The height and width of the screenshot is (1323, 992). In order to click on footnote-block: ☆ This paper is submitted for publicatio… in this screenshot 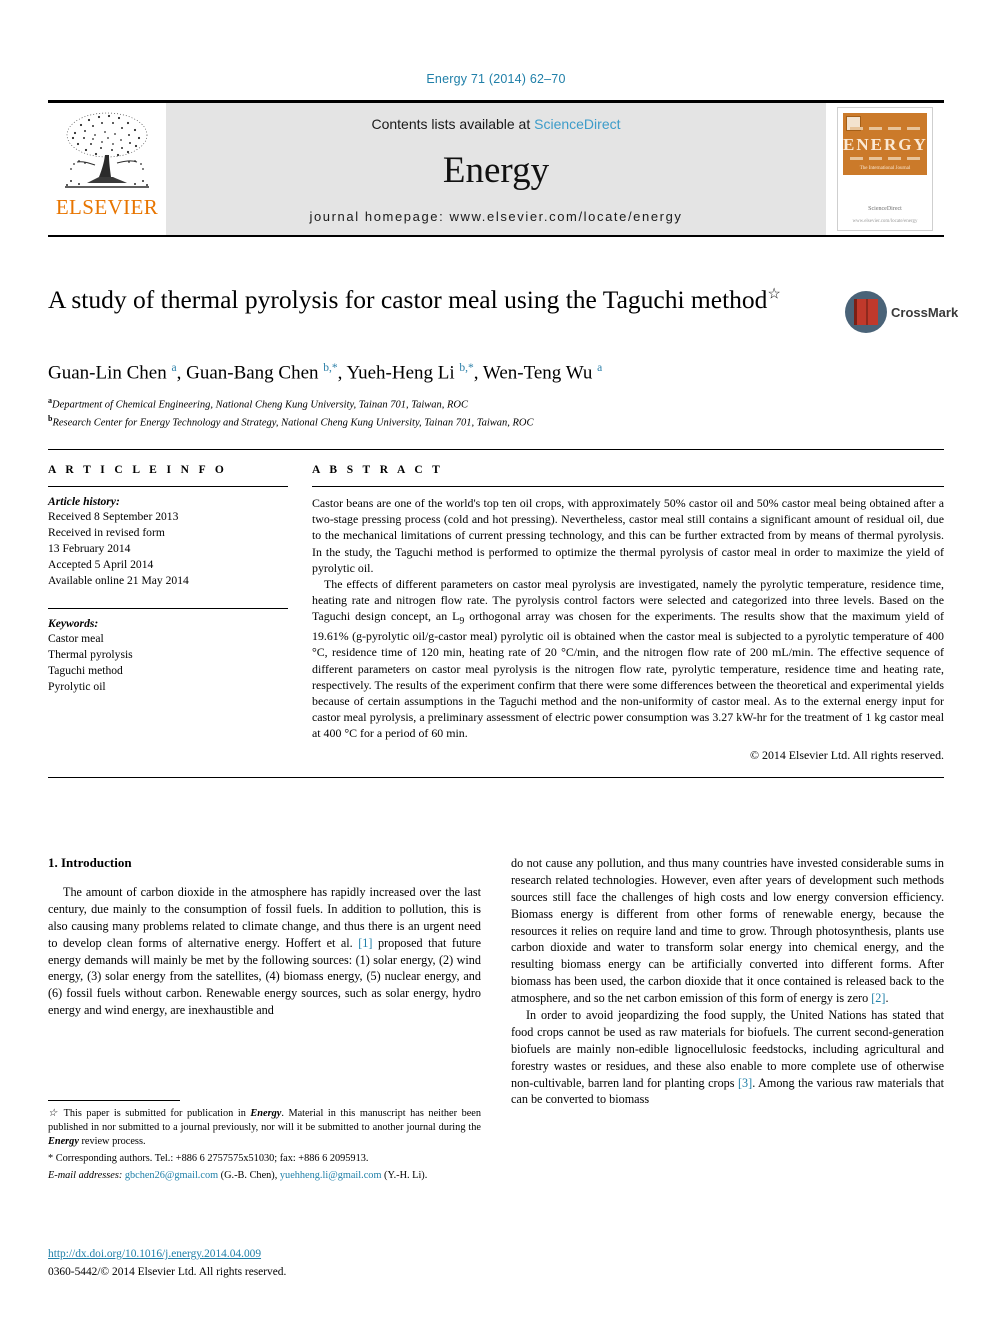, I will do `click(264, 1143)`.